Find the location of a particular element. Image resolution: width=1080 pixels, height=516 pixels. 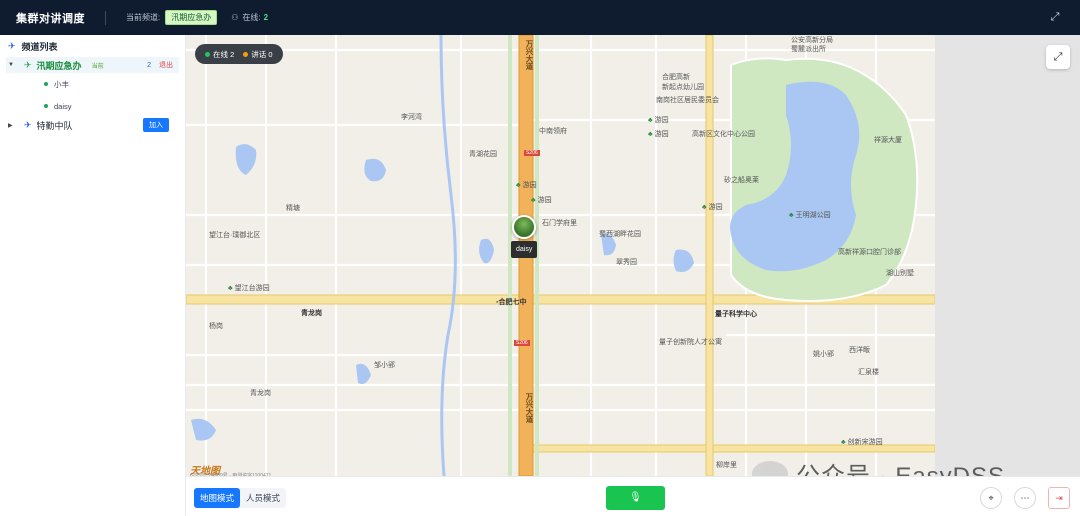

park-label: ♣ 王明湖公园 is located at coordinates (810, 215).